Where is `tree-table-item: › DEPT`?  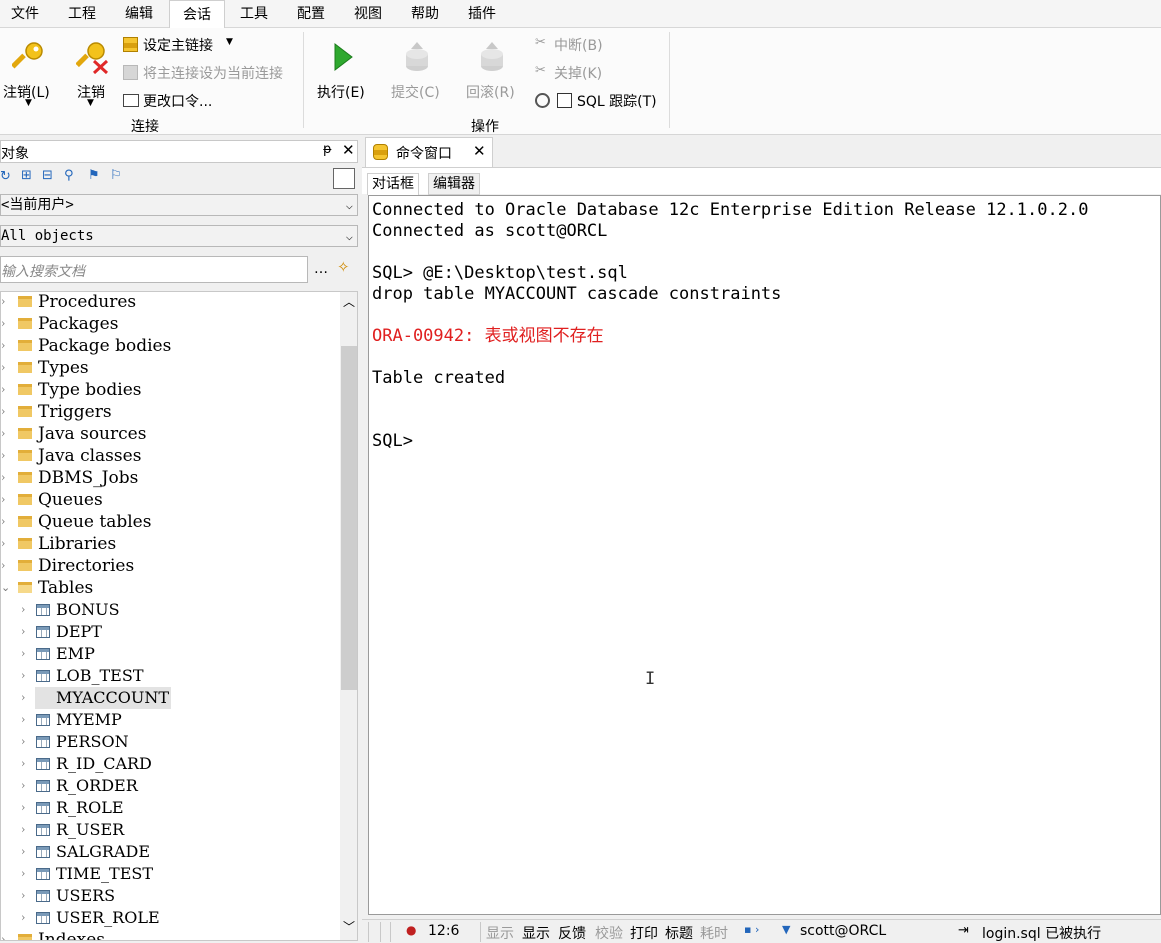
tree-table-item: › DEPT is located at coordinates (169, 632).